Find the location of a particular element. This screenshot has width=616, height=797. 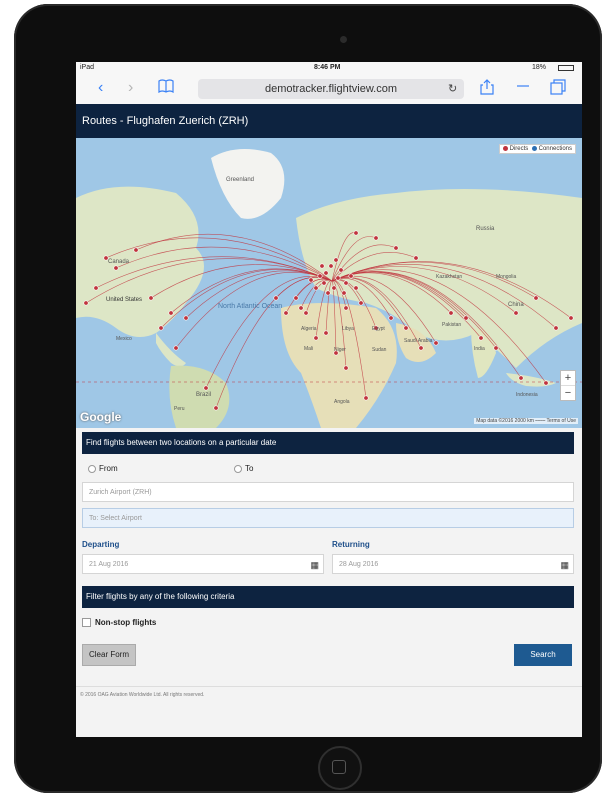

returning-date-value: 28 Aug 2016 is located at coordinates (359, 564).